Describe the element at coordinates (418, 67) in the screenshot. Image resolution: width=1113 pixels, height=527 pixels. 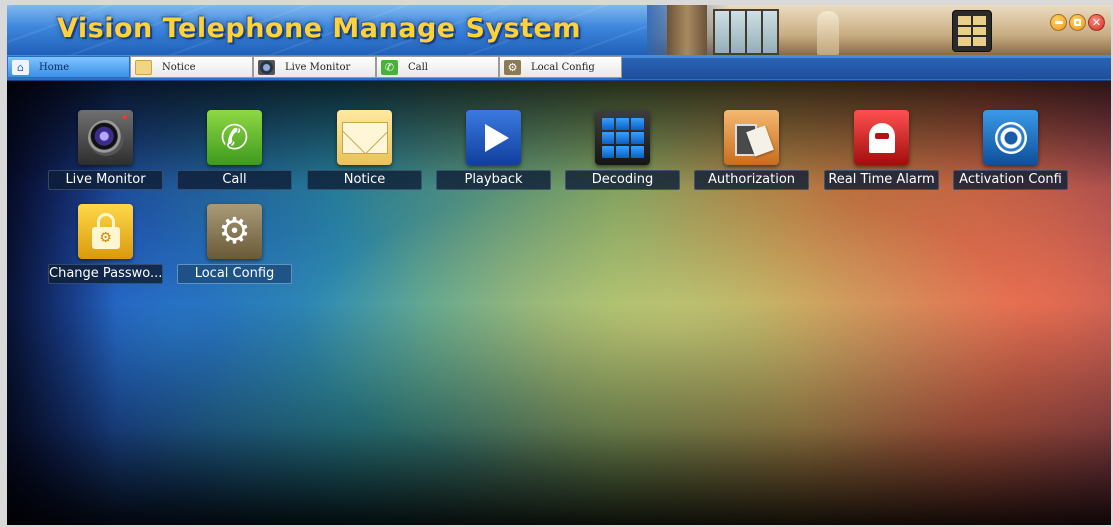
I see `tab-call-label: Call` at that location.